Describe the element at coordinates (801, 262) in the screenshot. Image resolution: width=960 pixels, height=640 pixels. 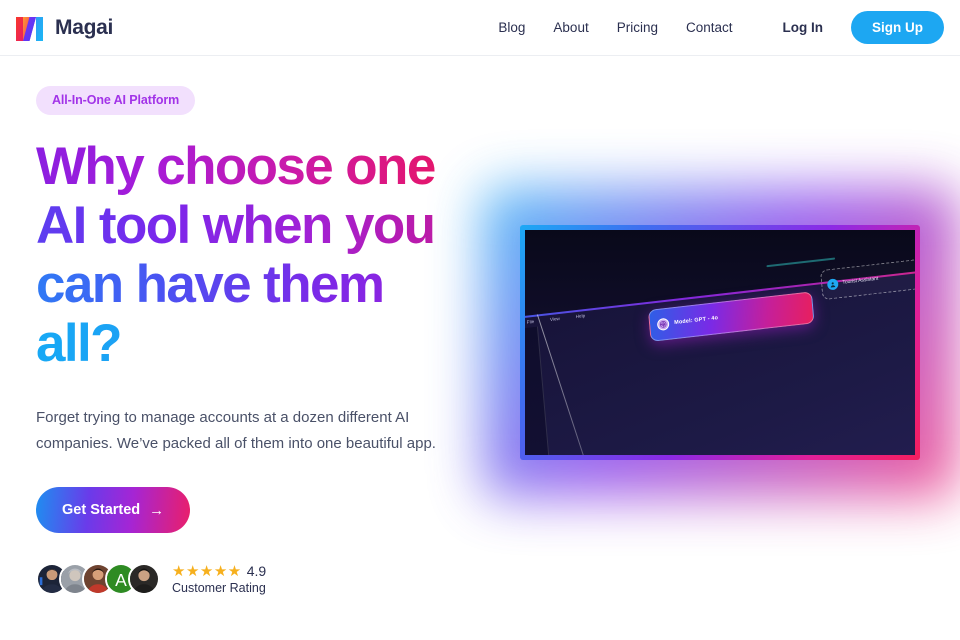
I see `app-accent-bar` at that location.